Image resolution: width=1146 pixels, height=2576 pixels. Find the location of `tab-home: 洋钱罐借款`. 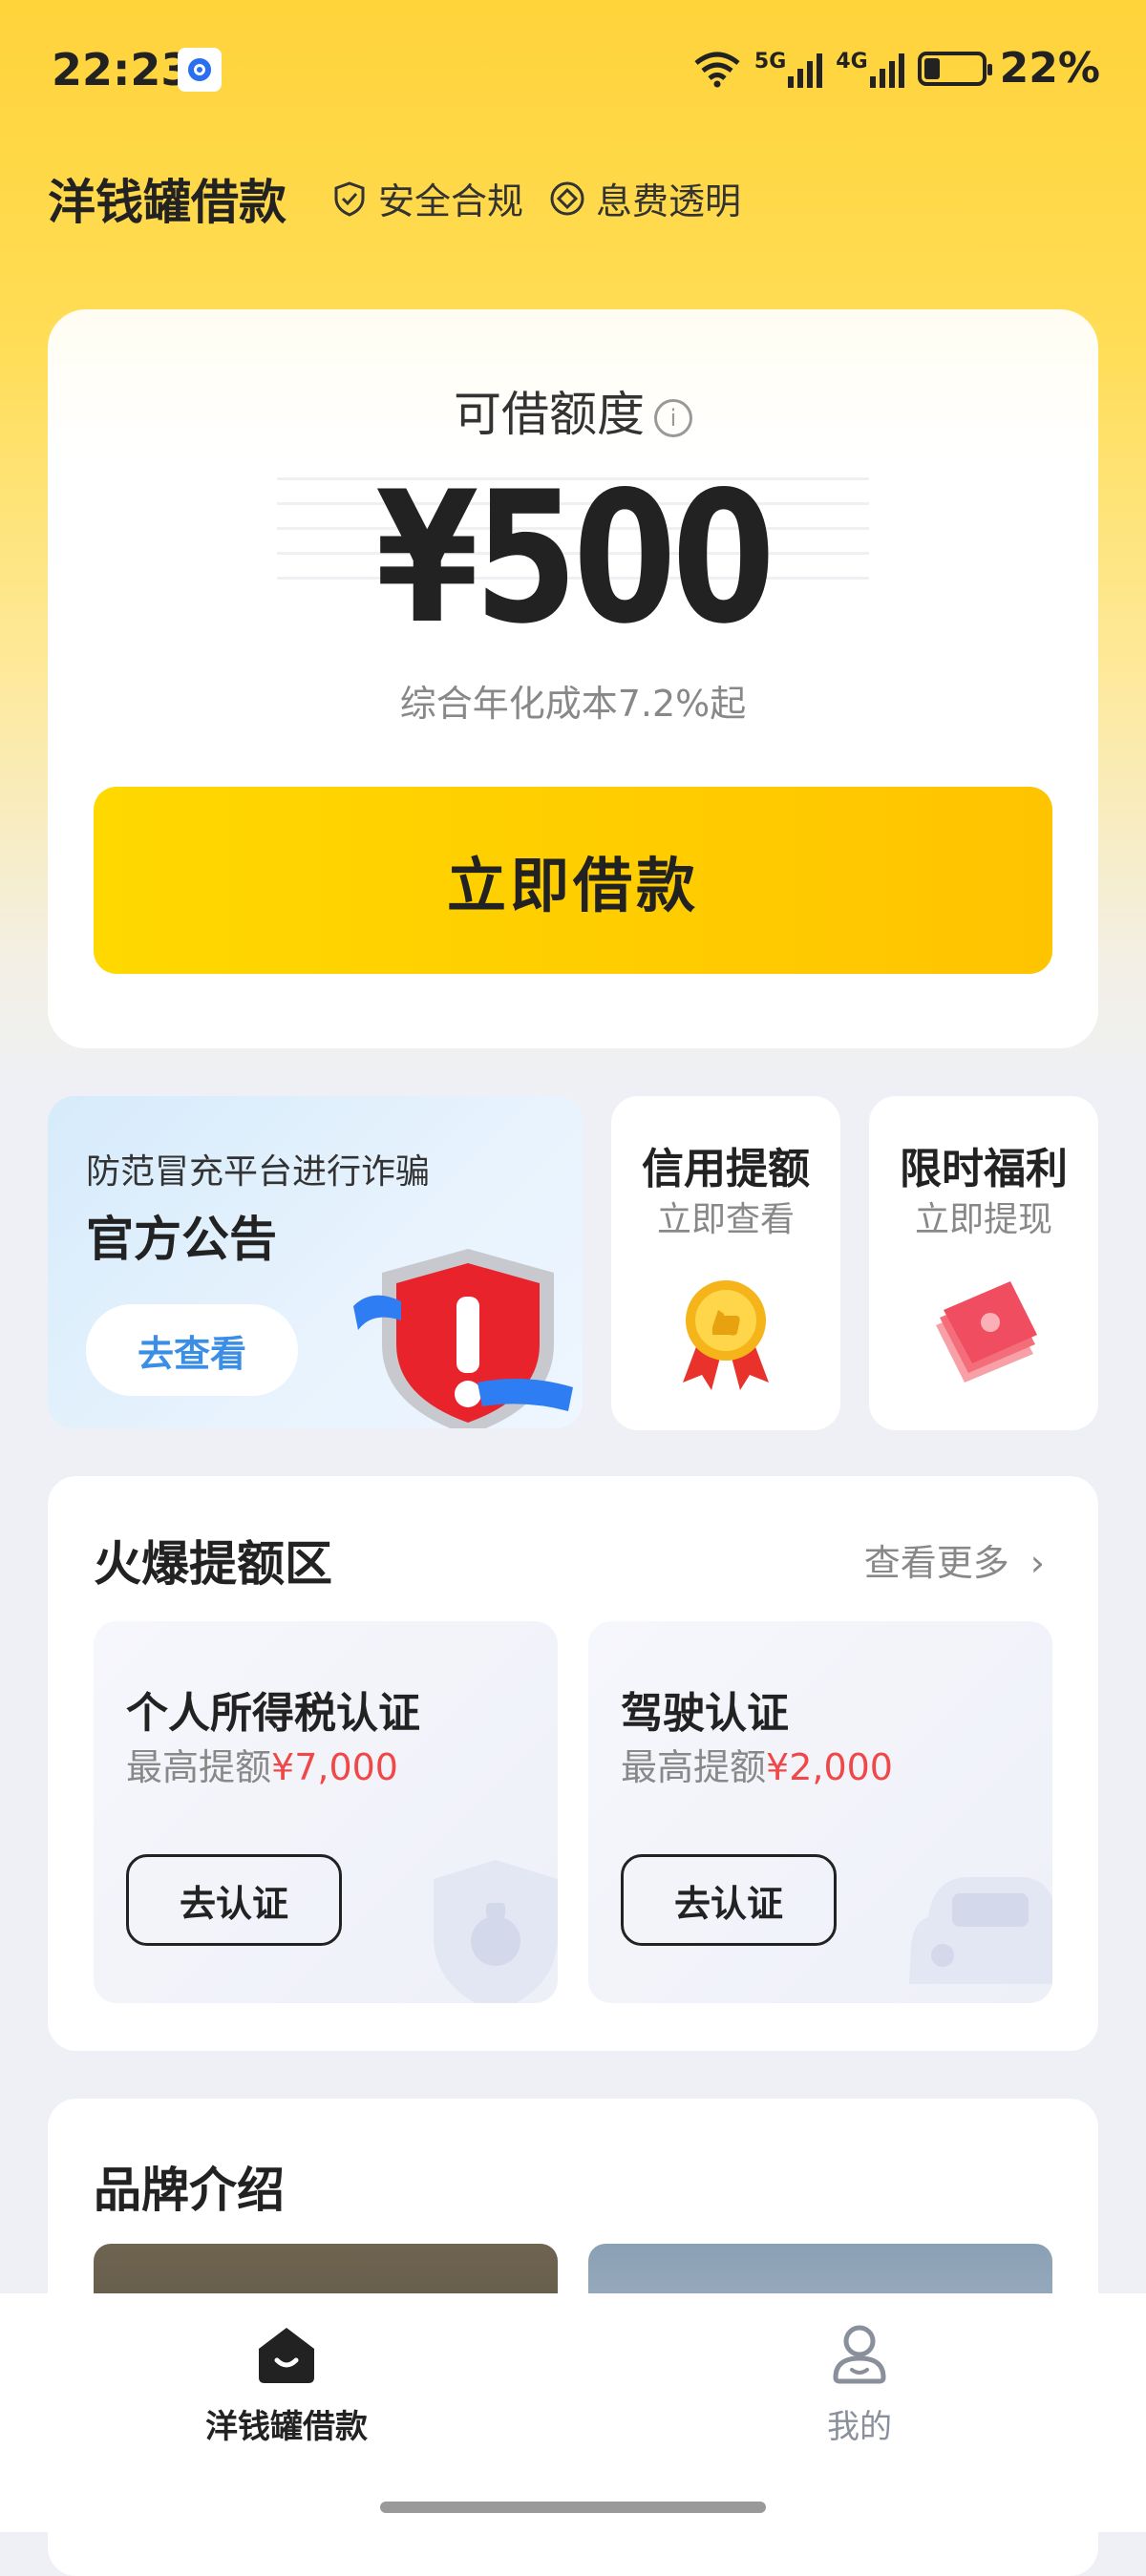

tab-home: 洋钱罐借款 is located at coordinates (286, 2383).